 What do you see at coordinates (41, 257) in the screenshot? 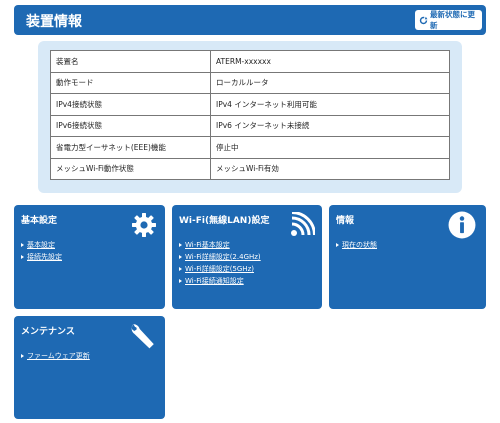
I see `link-connection-settings: 接続先設定` at bounding box center [41, 257].